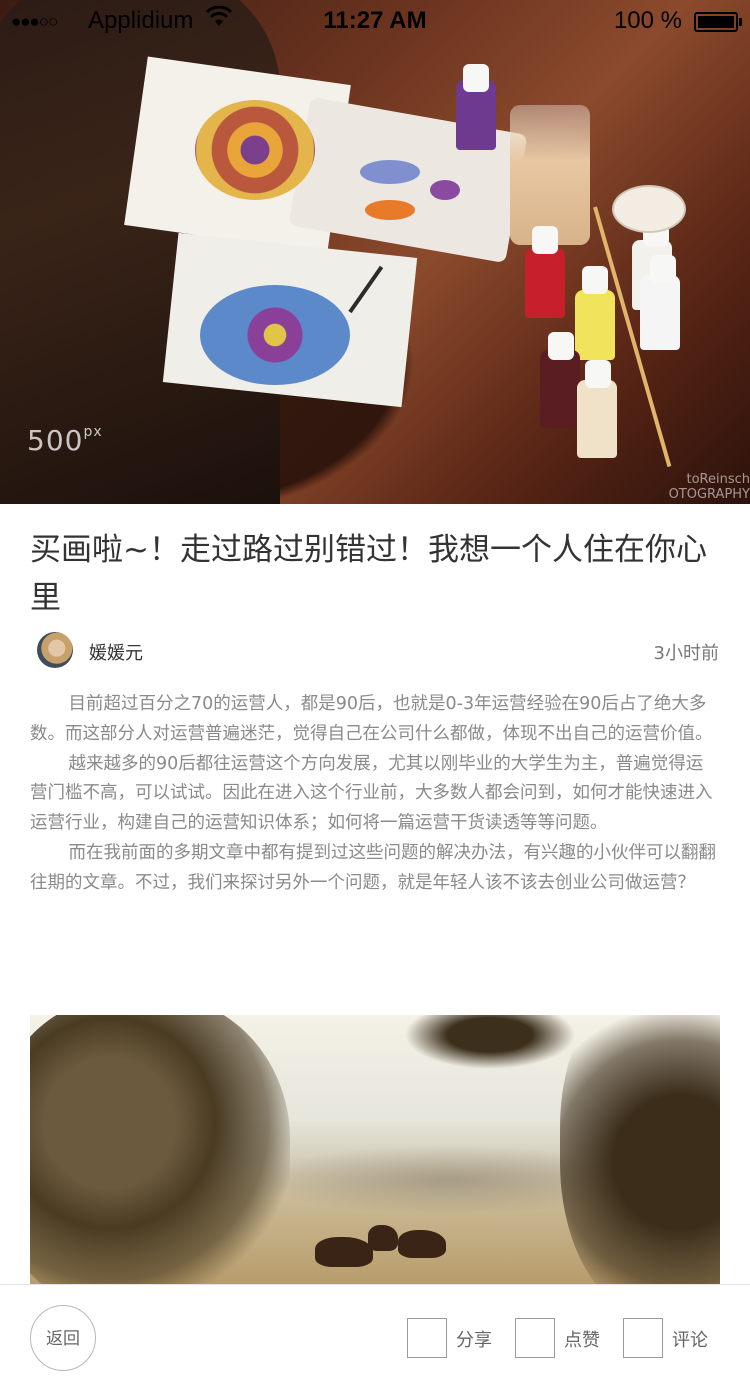 This screenshot has height=1383, width=750. Describe the element at coordinates (535, 1338) in the screenshot. I see `like-icon` at that location.